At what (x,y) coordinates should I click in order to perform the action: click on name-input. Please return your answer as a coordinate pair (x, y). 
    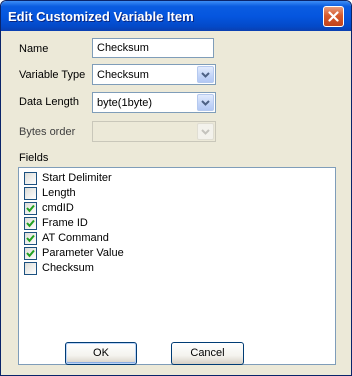
    Looking at the image, I should click on (153, 48).